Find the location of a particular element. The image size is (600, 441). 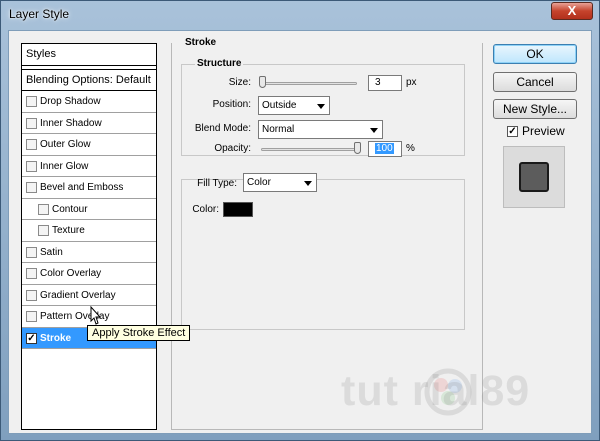

watermark-text: tut rial89 is located at coordinates (436, 391).